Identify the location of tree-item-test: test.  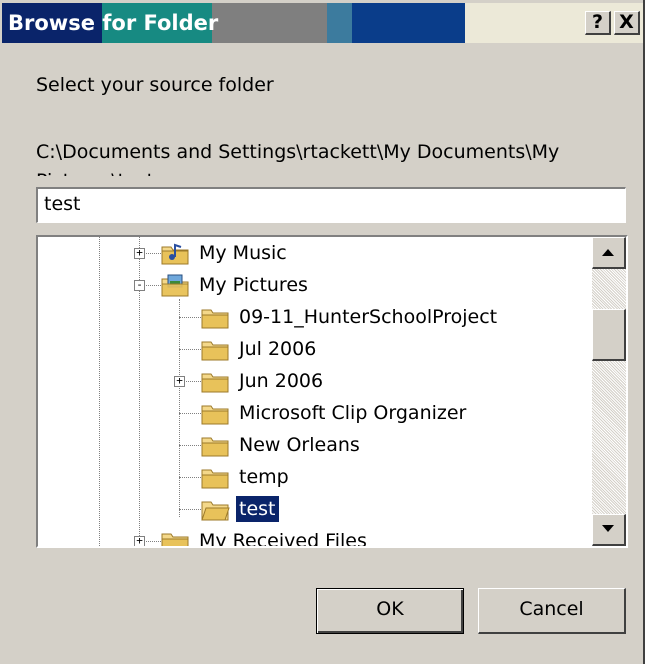
(240, 509).